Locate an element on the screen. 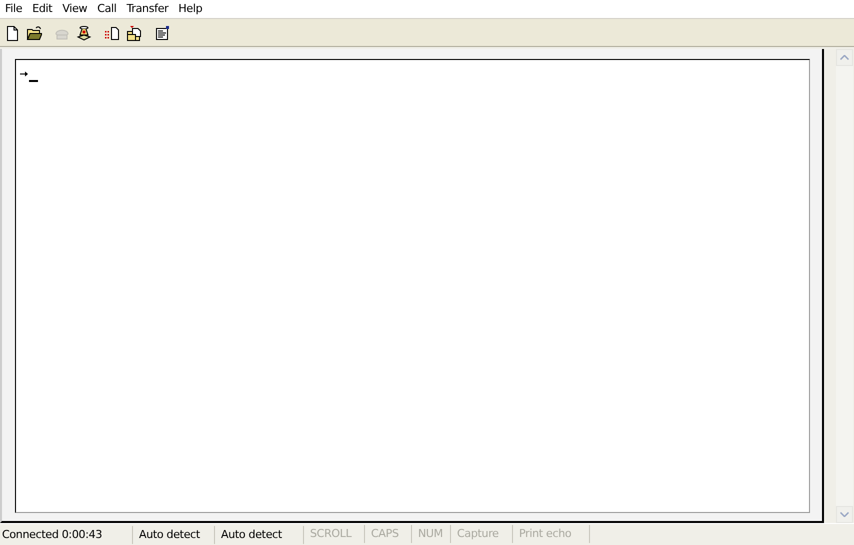 Image resolution: width=854 pixels, height=545 pixels. menu-item: Call is located at coordinates (107, 9).